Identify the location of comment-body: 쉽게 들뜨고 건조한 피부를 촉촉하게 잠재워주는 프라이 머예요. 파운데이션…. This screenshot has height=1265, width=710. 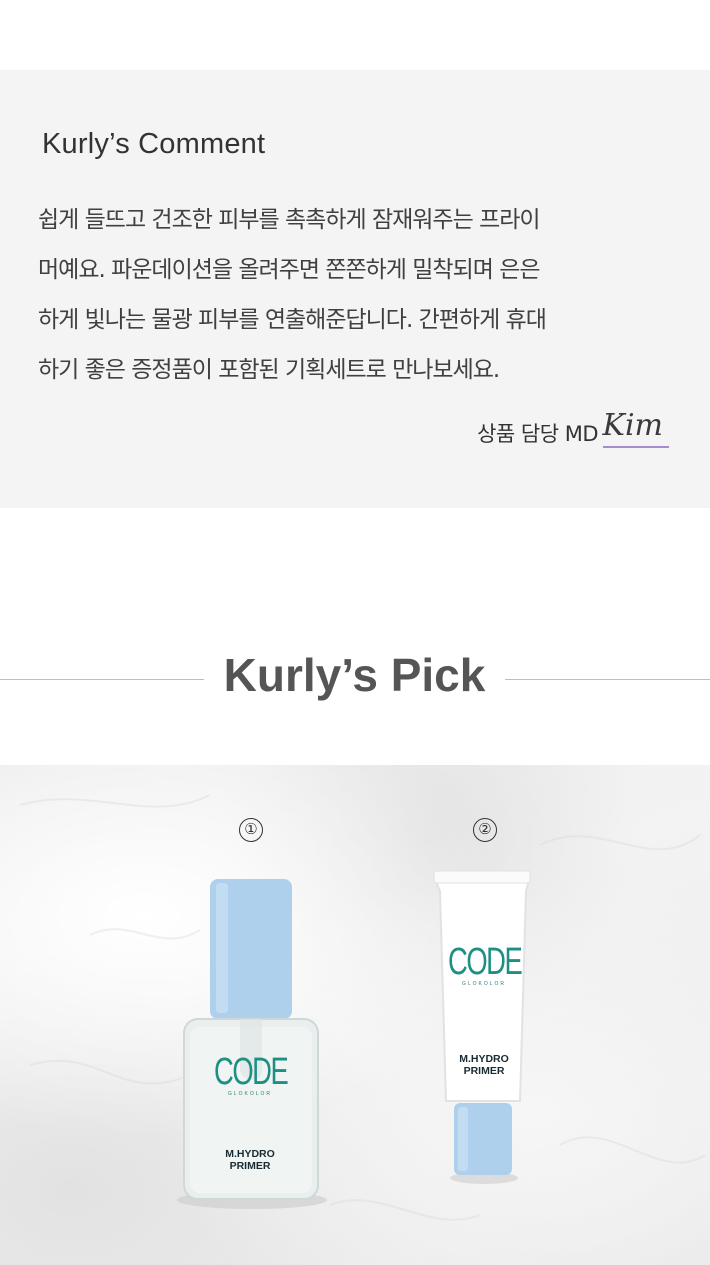
(360, 295).